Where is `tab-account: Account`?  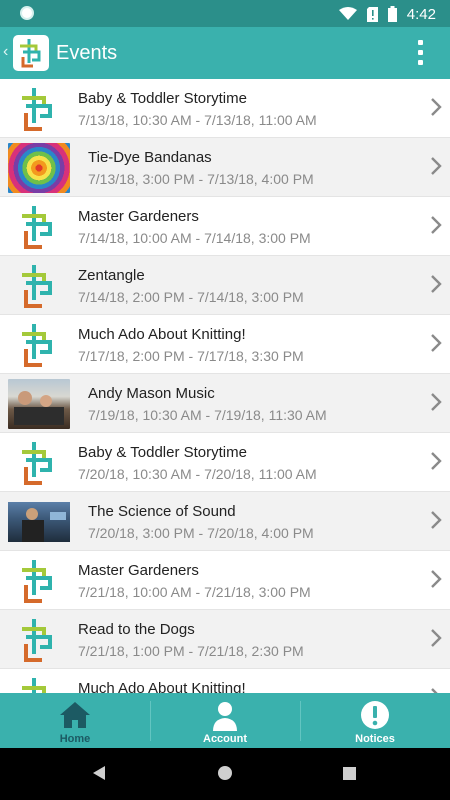
tab-account: Account is located at coordinates (225, 720).